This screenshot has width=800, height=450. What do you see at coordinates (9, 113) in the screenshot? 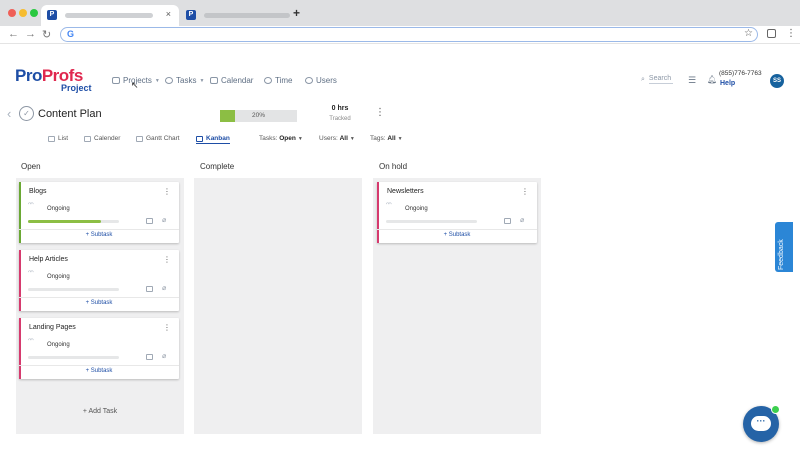
I see `back-chevron-icon: ‹` at bounding box center [9, 113].